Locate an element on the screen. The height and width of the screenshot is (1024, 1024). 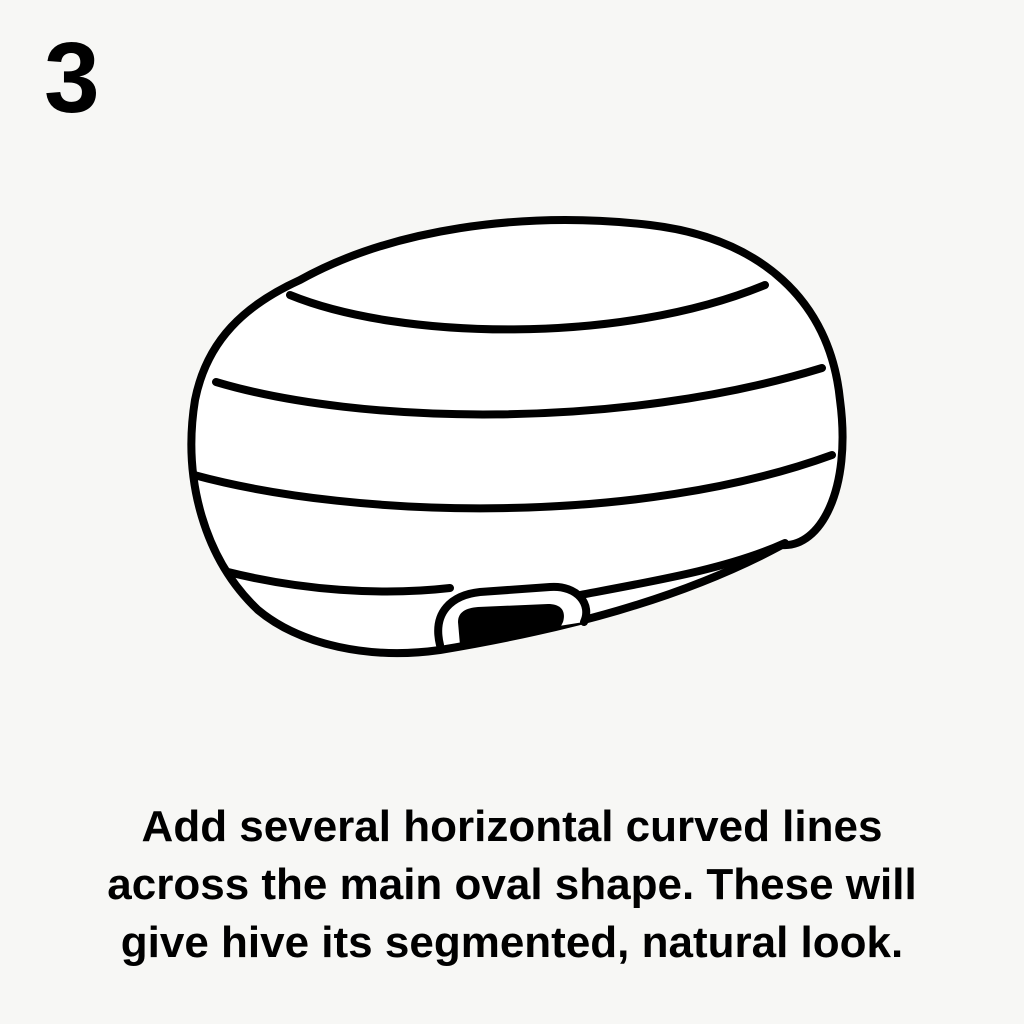
caption-line-2: across the main oval shape. These will is located at coordinates (512, 884).